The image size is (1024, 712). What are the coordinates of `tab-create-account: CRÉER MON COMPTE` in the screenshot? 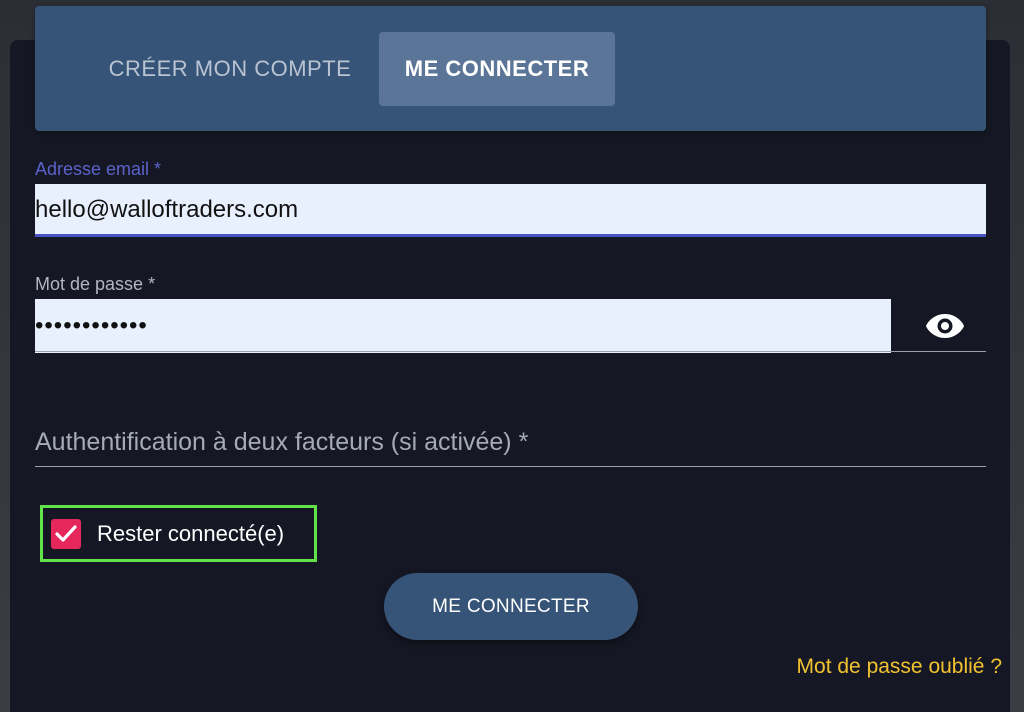 It's located at (230, 69).